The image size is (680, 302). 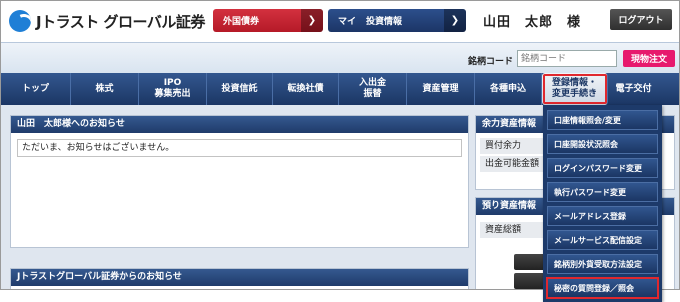 I want to click on nav-item-investment-trusts: 投資信託, so click(x=240, y=89).